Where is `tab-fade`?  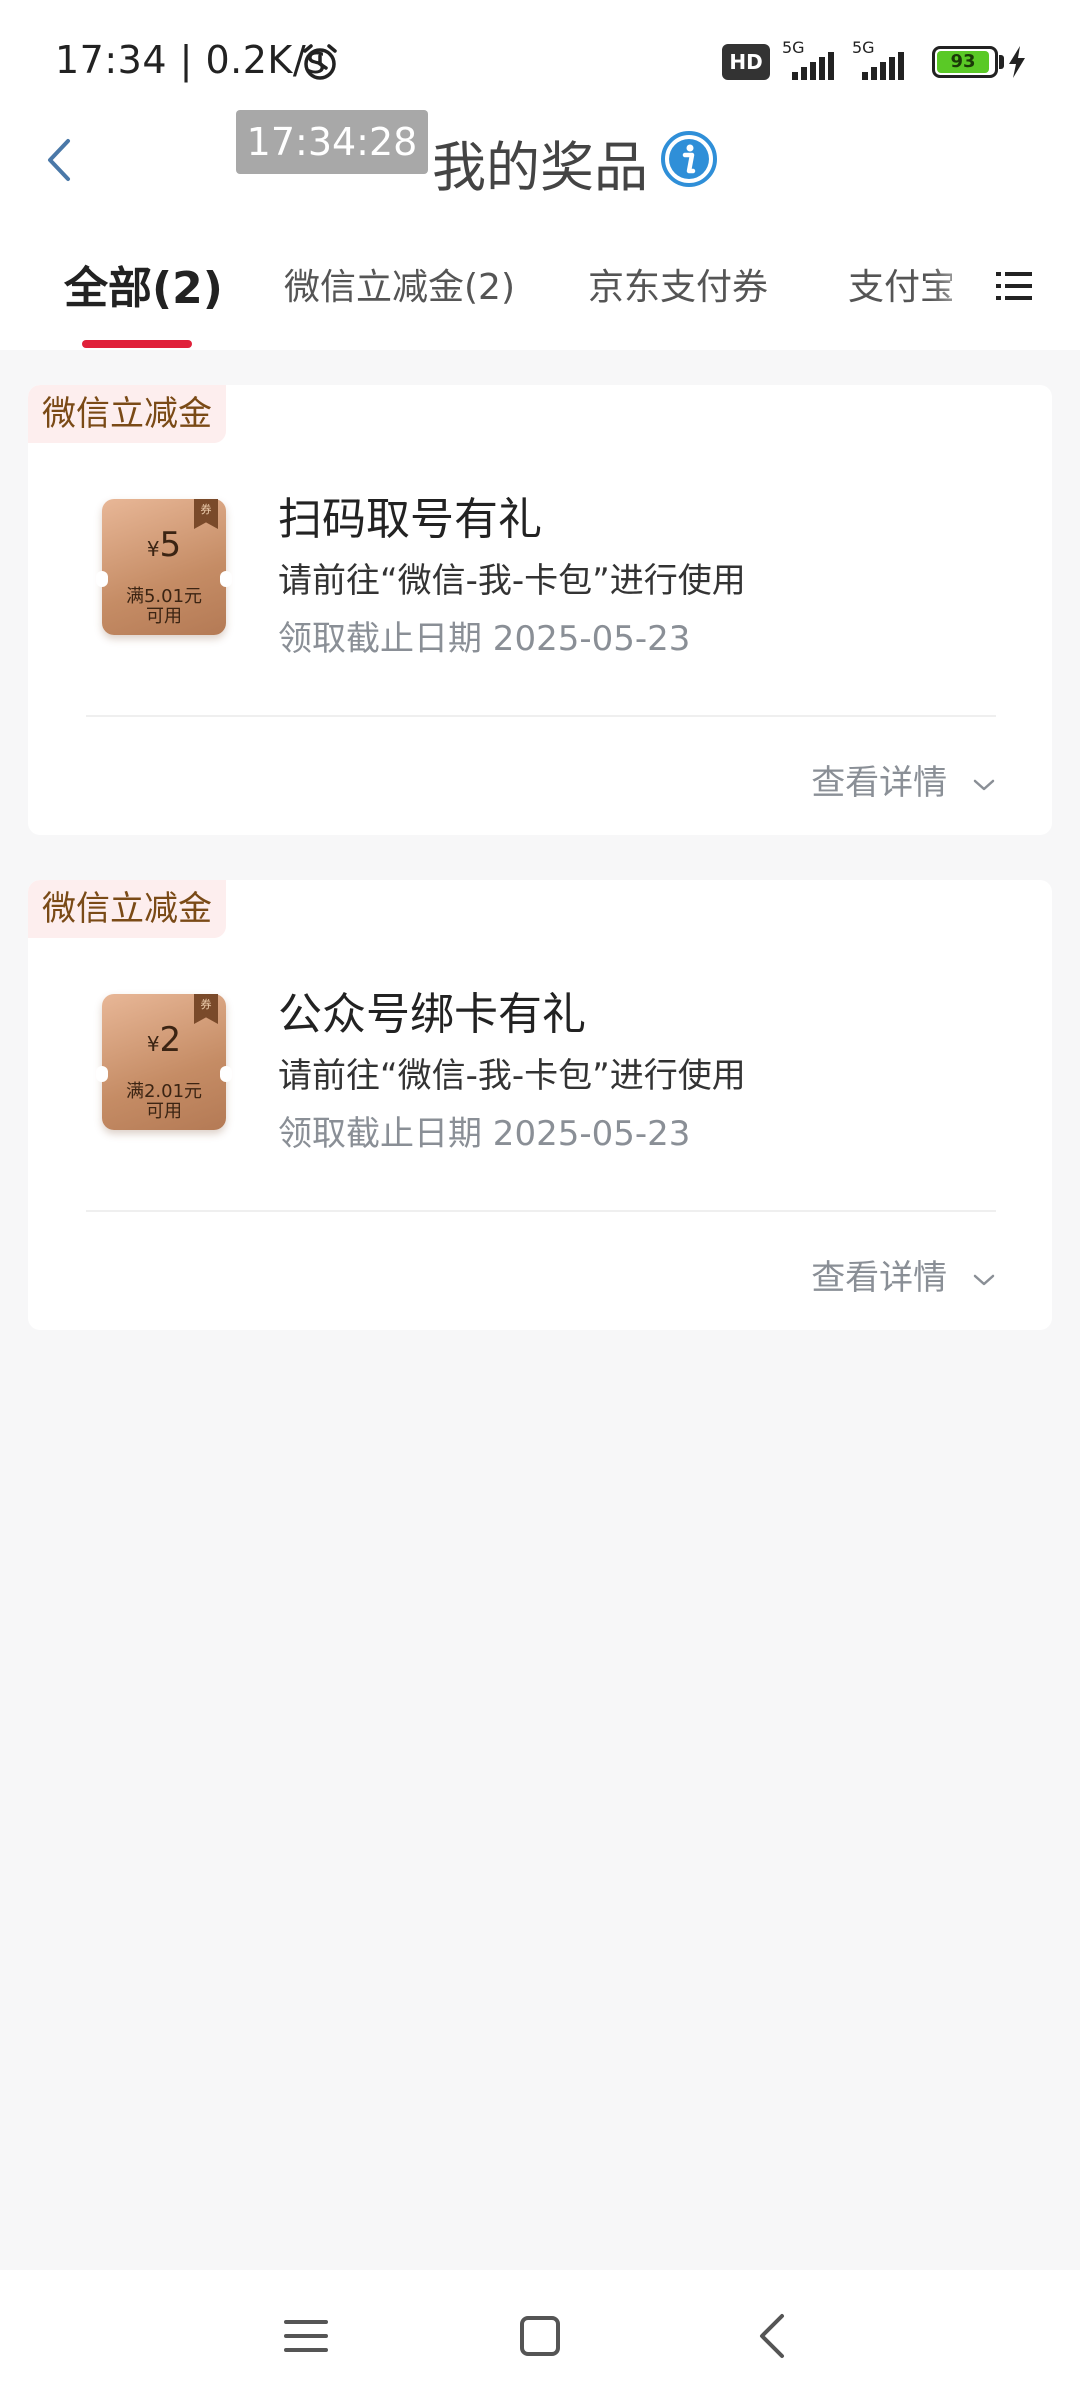 tab-fade is located at coordinates (960, 290).